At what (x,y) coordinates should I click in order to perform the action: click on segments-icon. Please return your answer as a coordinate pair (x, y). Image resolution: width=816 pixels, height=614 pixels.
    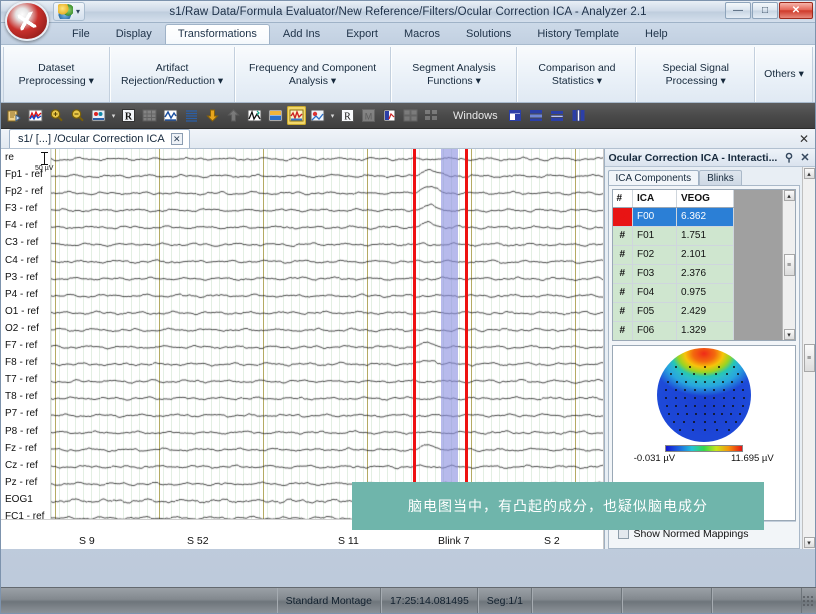
    Looking at the image, I should click on (170, 115).